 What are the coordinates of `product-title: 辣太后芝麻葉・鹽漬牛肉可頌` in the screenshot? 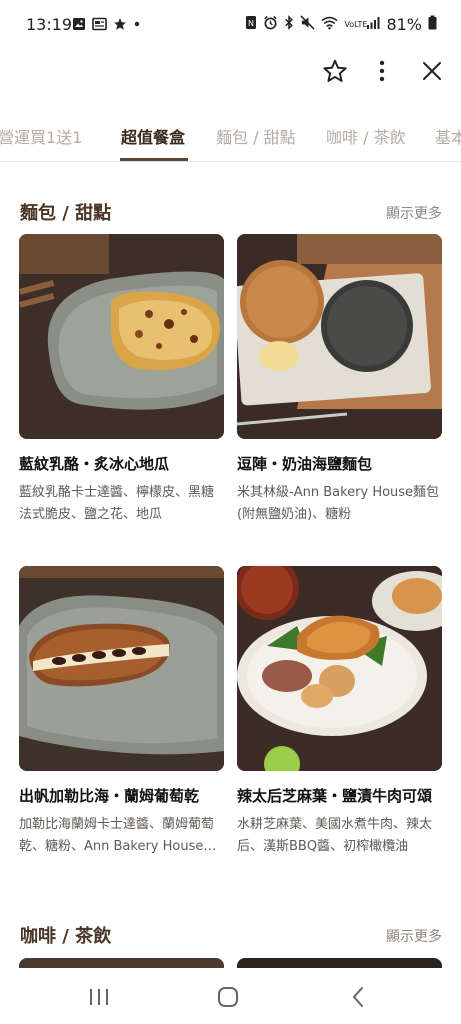 It's located at (335, 796).